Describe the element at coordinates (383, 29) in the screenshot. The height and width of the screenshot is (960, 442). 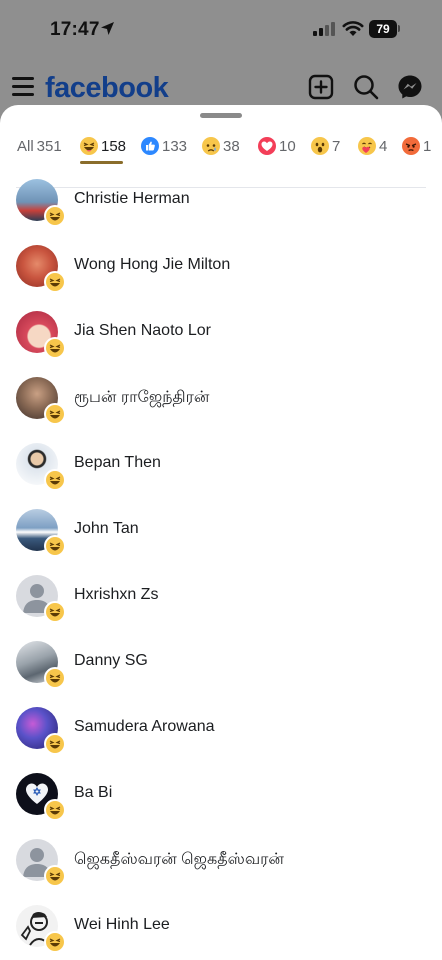
I see `battery-indicator: 79` at that location.